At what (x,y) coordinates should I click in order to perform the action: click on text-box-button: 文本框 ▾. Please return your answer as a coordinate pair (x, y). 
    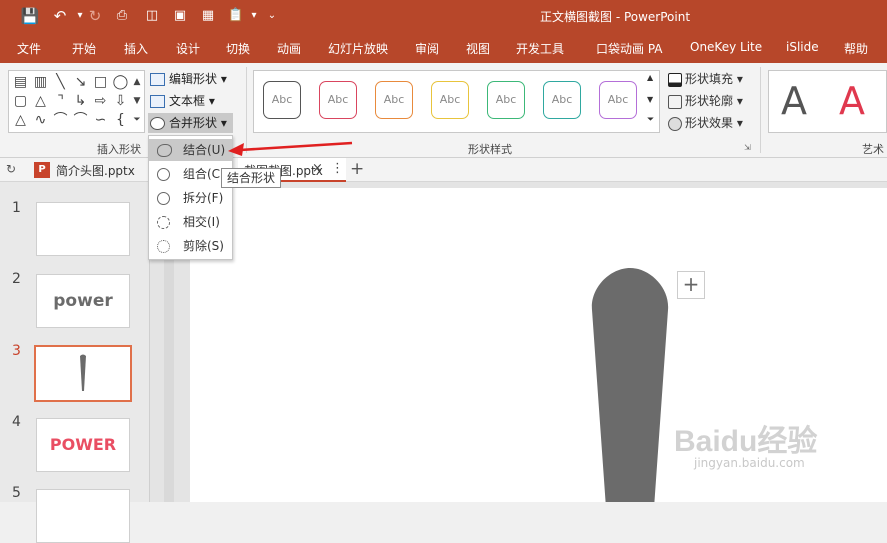
    Looking at the image, I should click on (182, 101).